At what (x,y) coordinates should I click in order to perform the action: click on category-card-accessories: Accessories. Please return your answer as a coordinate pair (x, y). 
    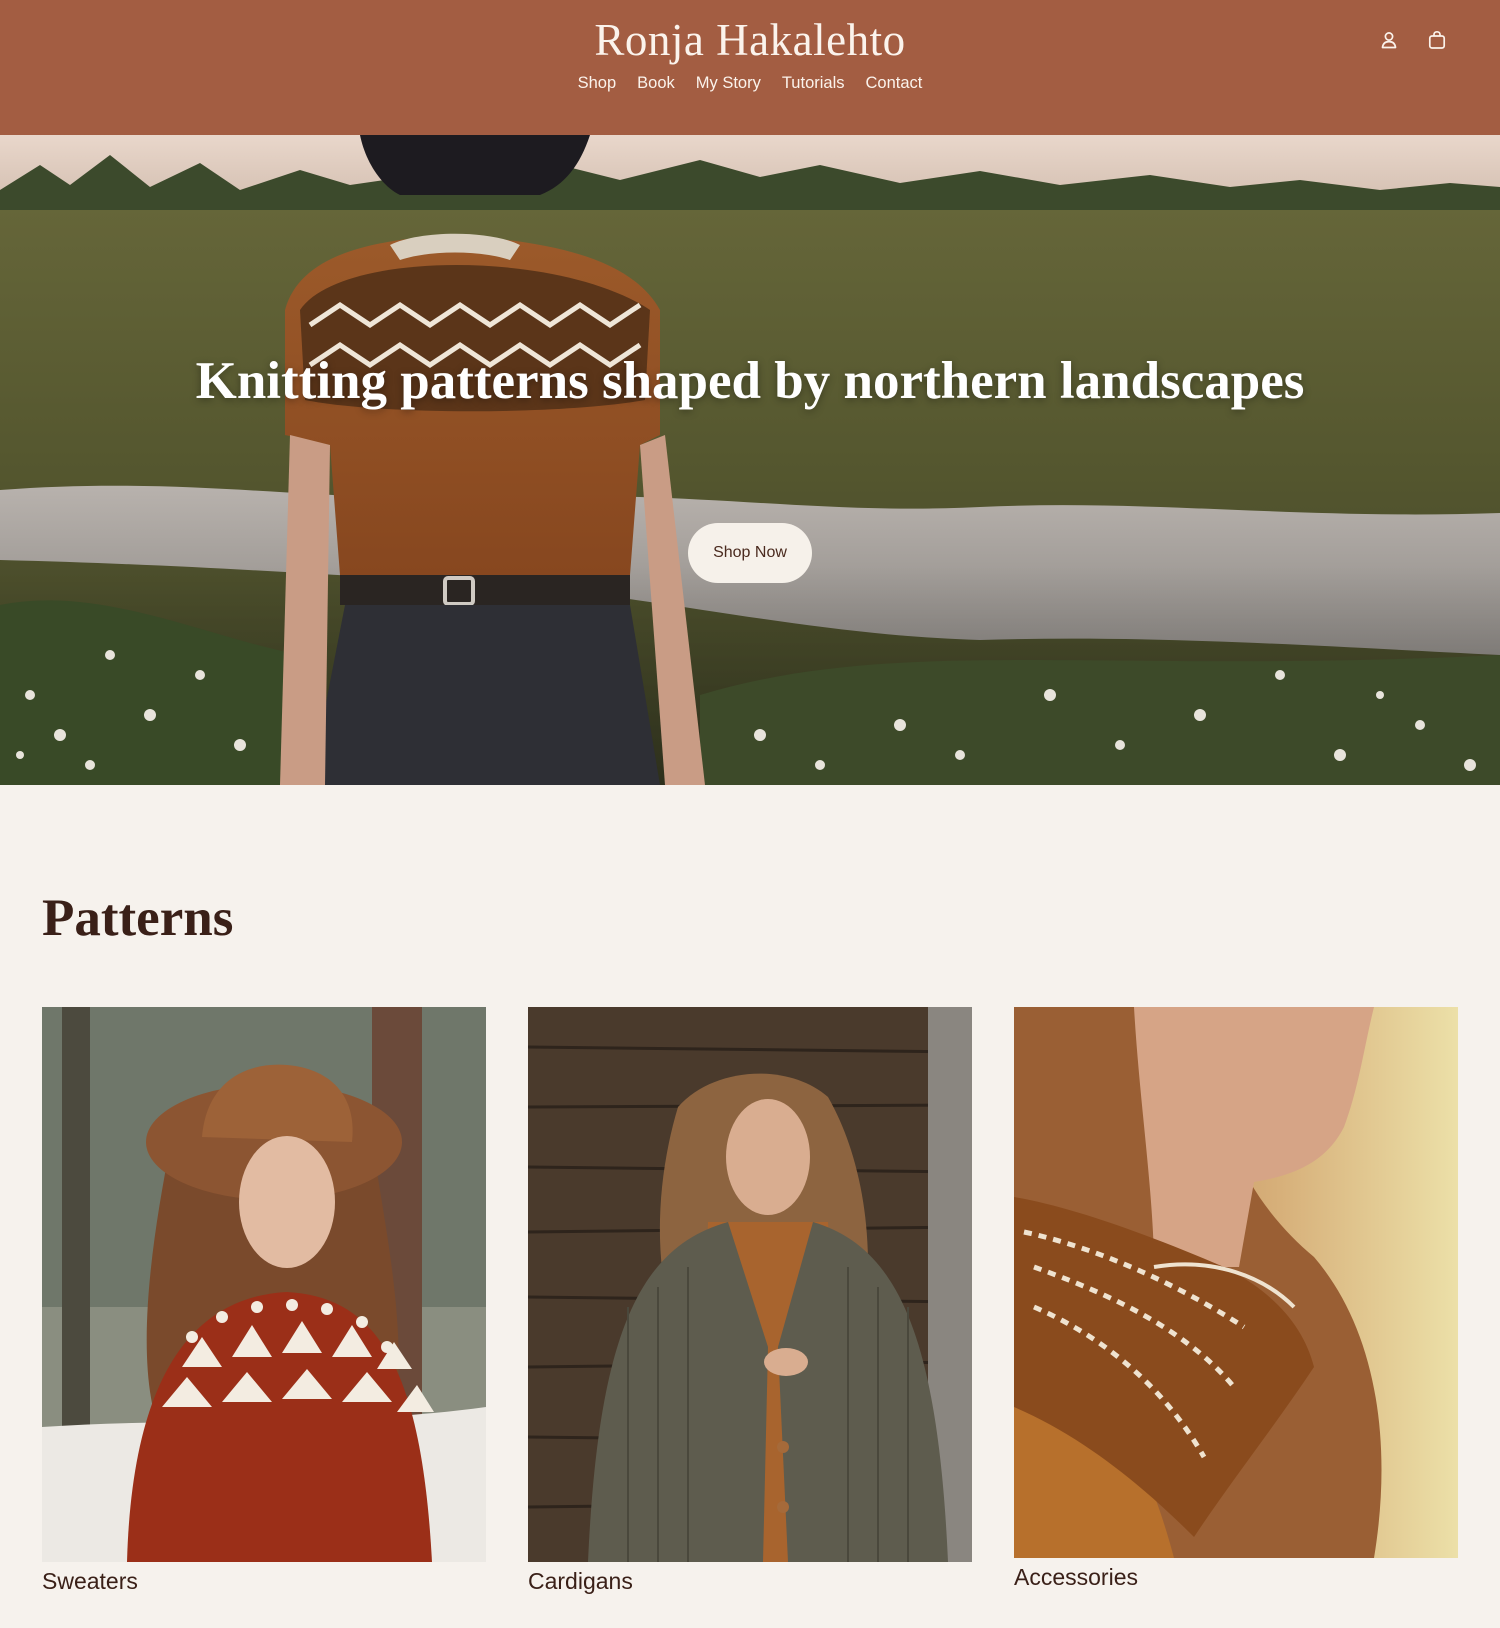
    Looking at the image, I should click on (1236, 1299).